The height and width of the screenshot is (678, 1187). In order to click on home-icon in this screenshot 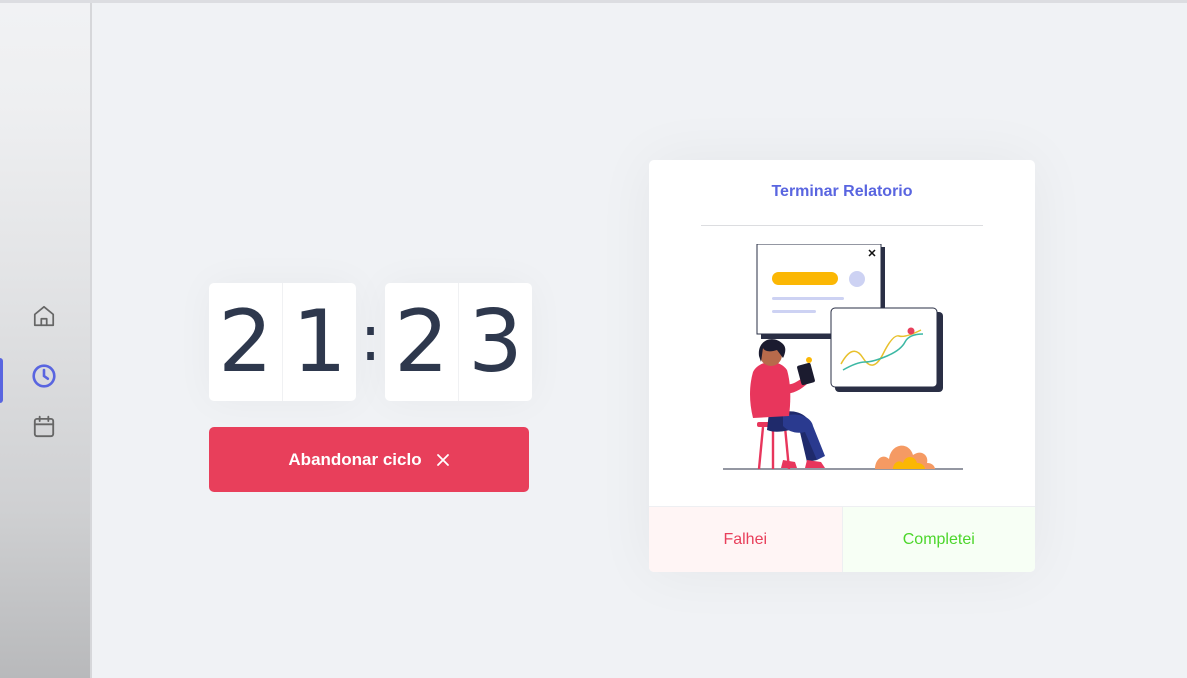, I will do `click(44, 316)`.